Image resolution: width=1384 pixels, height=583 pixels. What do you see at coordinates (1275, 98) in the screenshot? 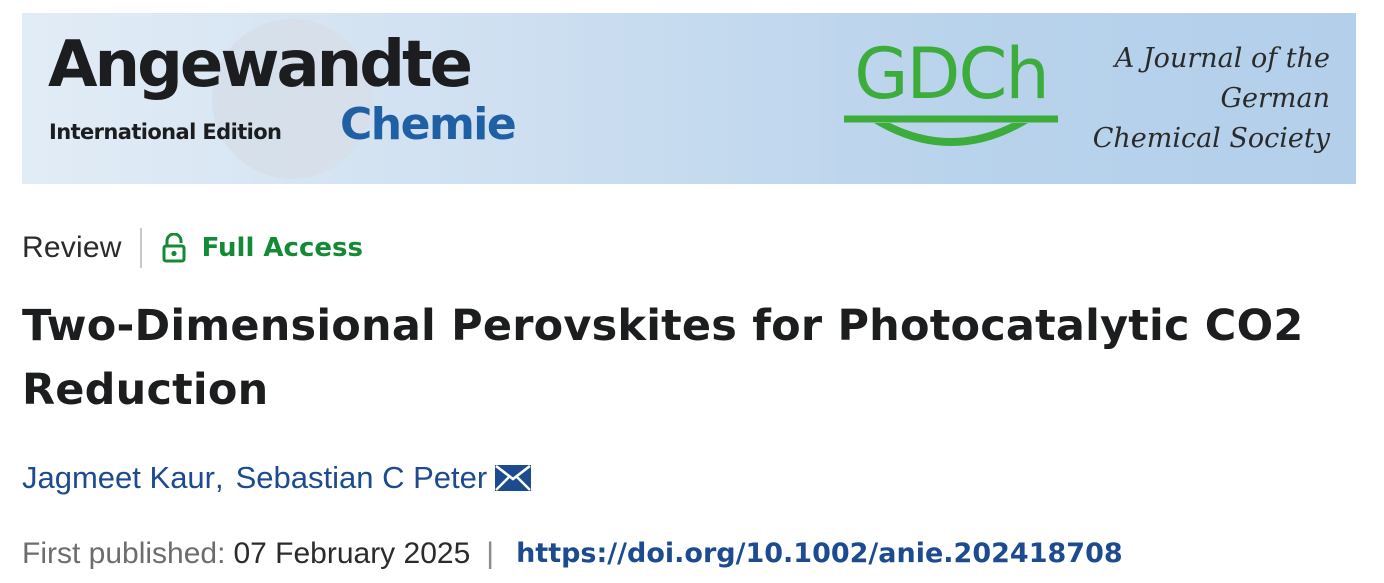
I see `society-tagline-line: German` at bounding box center [1275, 98].